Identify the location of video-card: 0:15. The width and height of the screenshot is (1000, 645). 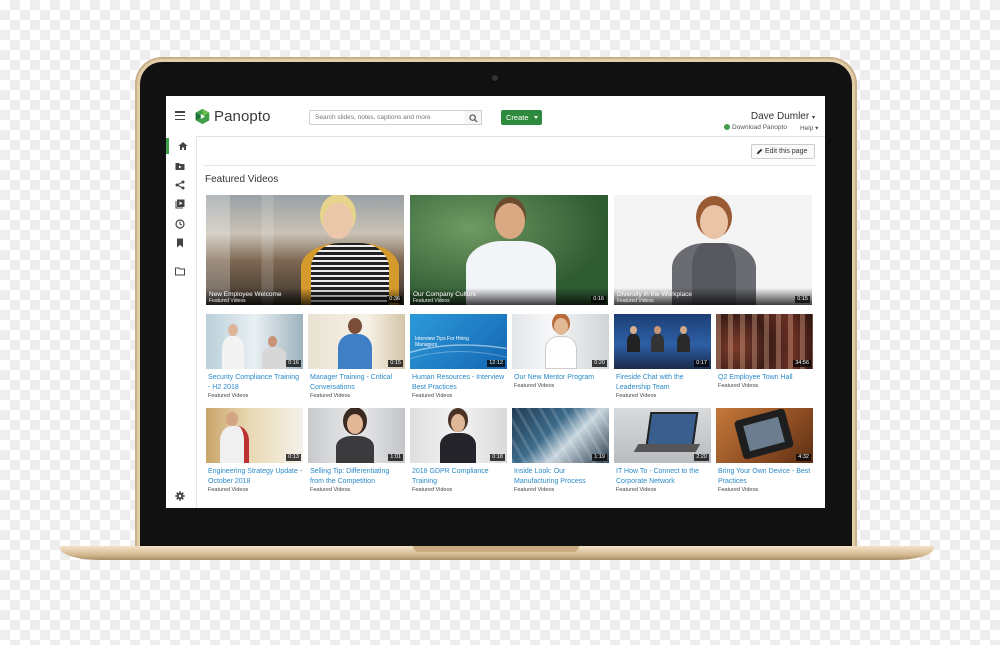
(356, 341).